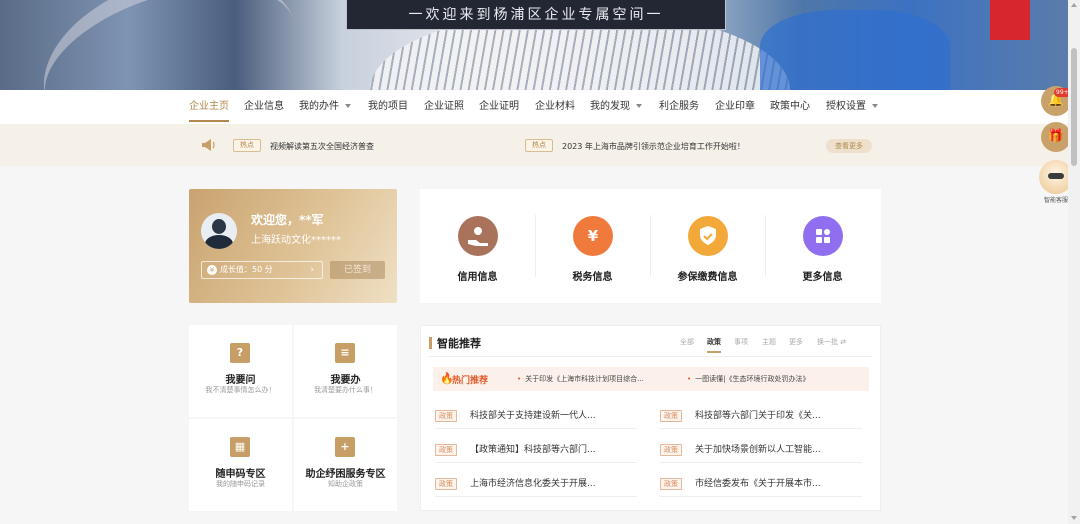  What do you see at coordinates (240, 484) in the screenshot?
I see `tile-subtitle: 我的随申码记录` at bounding box center [240, 484].